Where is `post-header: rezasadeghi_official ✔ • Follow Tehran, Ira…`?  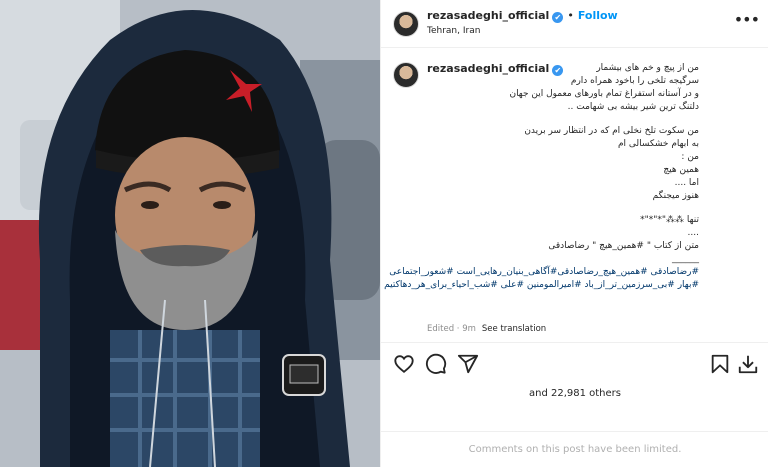
post-header: rezasadeghi_official ✔ • Follow Tehran, Ira… is located at coordinates (574, 24).